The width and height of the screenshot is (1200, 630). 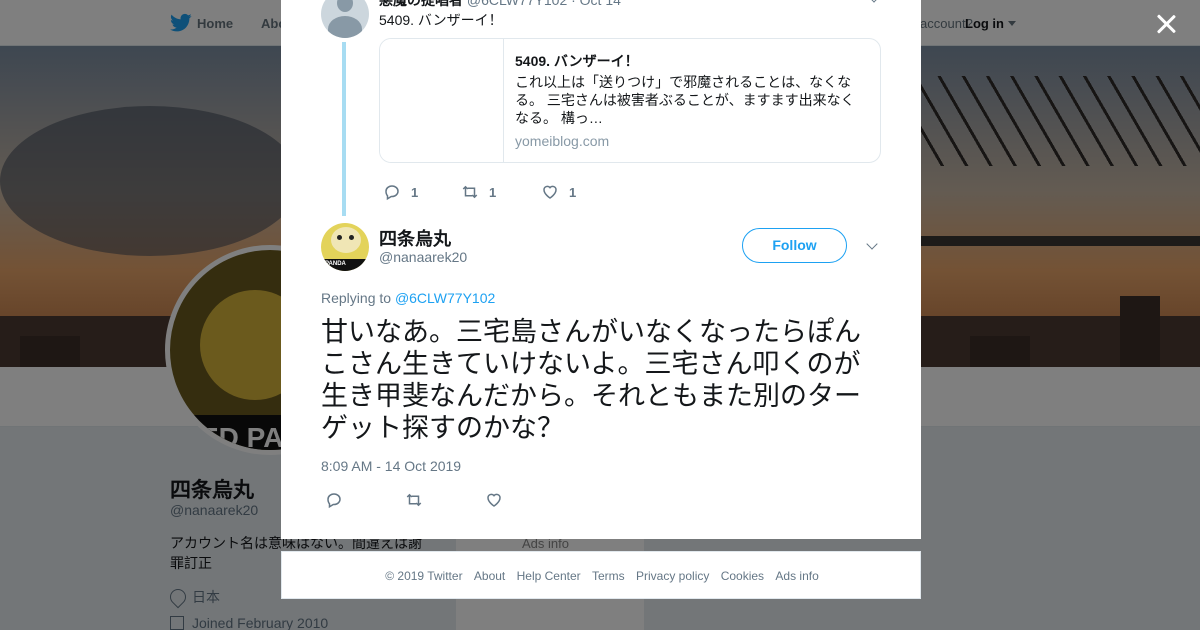 I want to click on footer-ads-link: Ads info, so click(x=796, y=576).